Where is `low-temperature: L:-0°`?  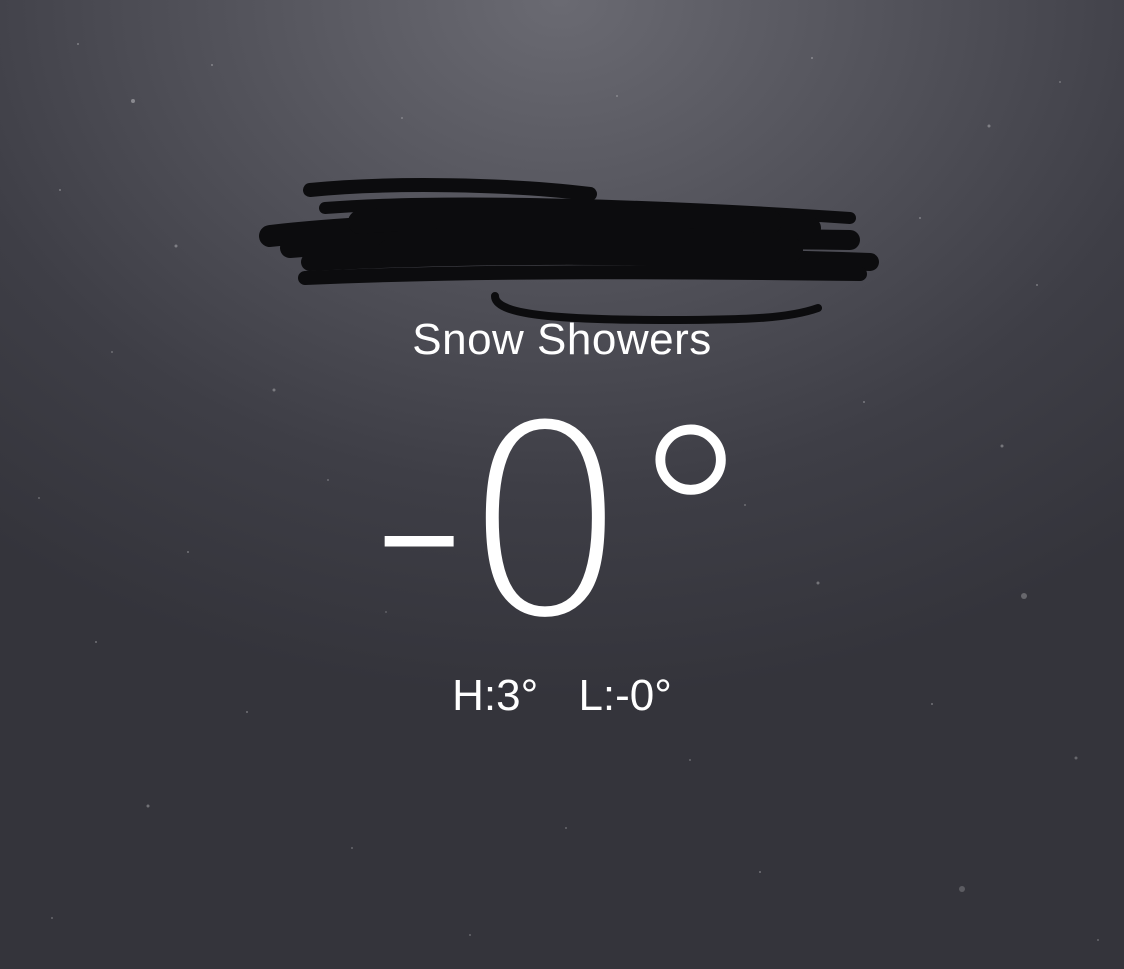 low-temperature: L:-0° is located at coordinates (625, 695).